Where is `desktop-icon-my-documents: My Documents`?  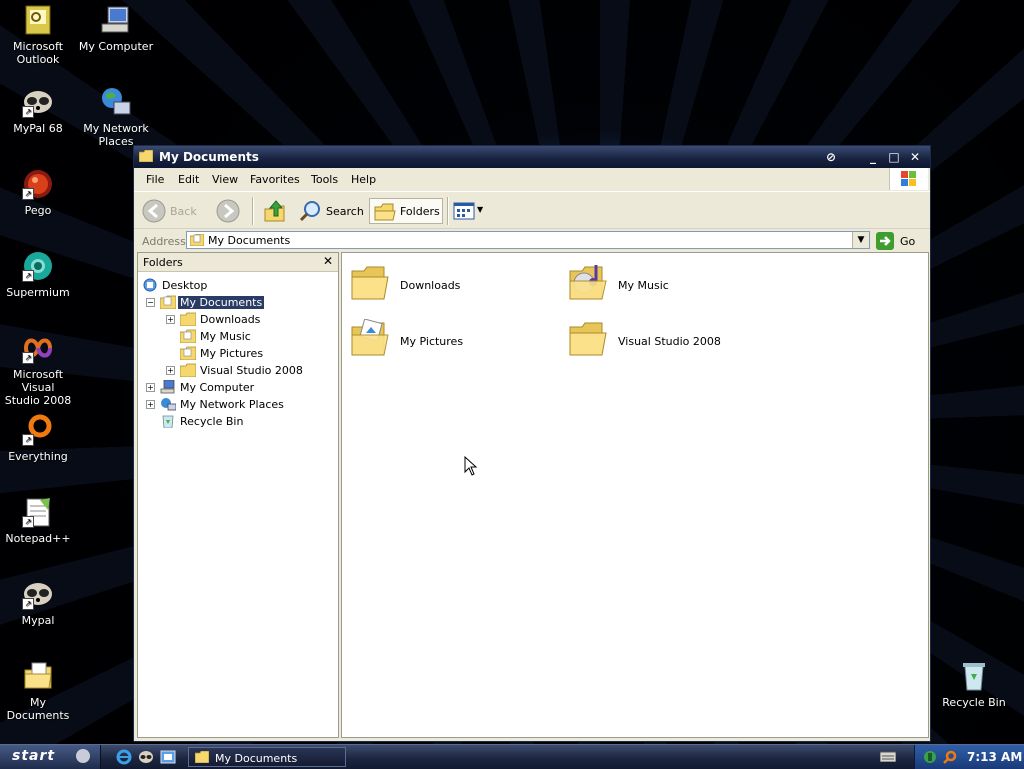
desktop-icon-my-documents: My Documents is located at coordinates (39, 691).